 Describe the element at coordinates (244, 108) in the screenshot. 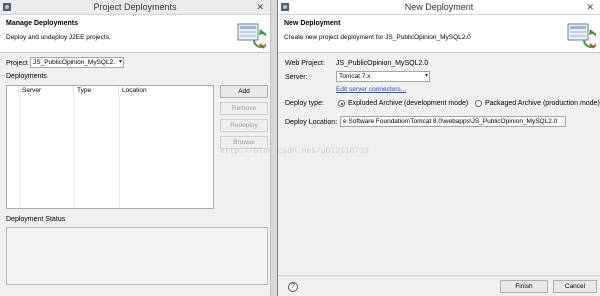

I see `remove-button: Remove` at that location.